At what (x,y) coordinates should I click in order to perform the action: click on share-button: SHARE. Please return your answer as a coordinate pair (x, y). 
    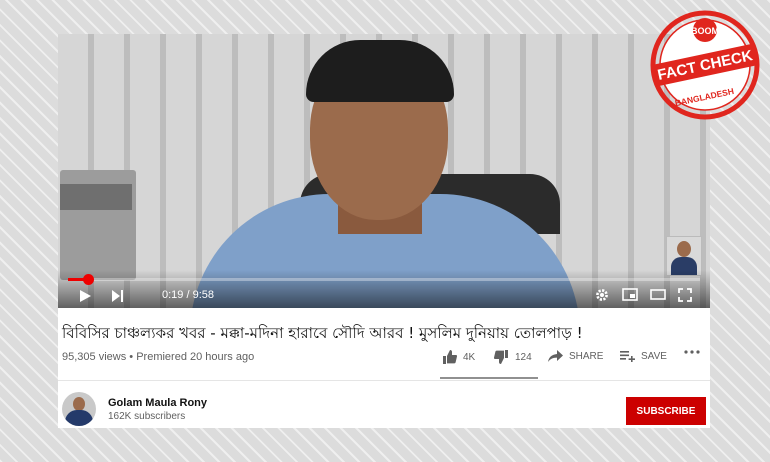
    Looking at the image, I should click on (575, 356).